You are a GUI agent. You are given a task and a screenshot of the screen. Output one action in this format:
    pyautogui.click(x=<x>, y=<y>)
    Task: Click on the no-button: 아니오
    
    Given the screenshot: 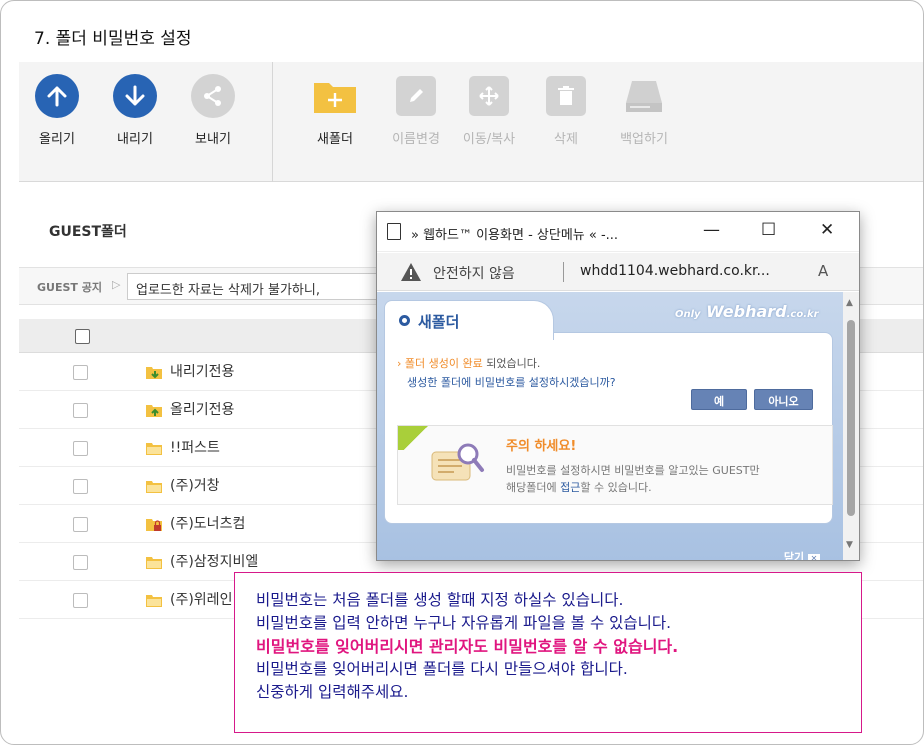 What is the action you would take?
    pyautogui.click(x=783, y=399)
    